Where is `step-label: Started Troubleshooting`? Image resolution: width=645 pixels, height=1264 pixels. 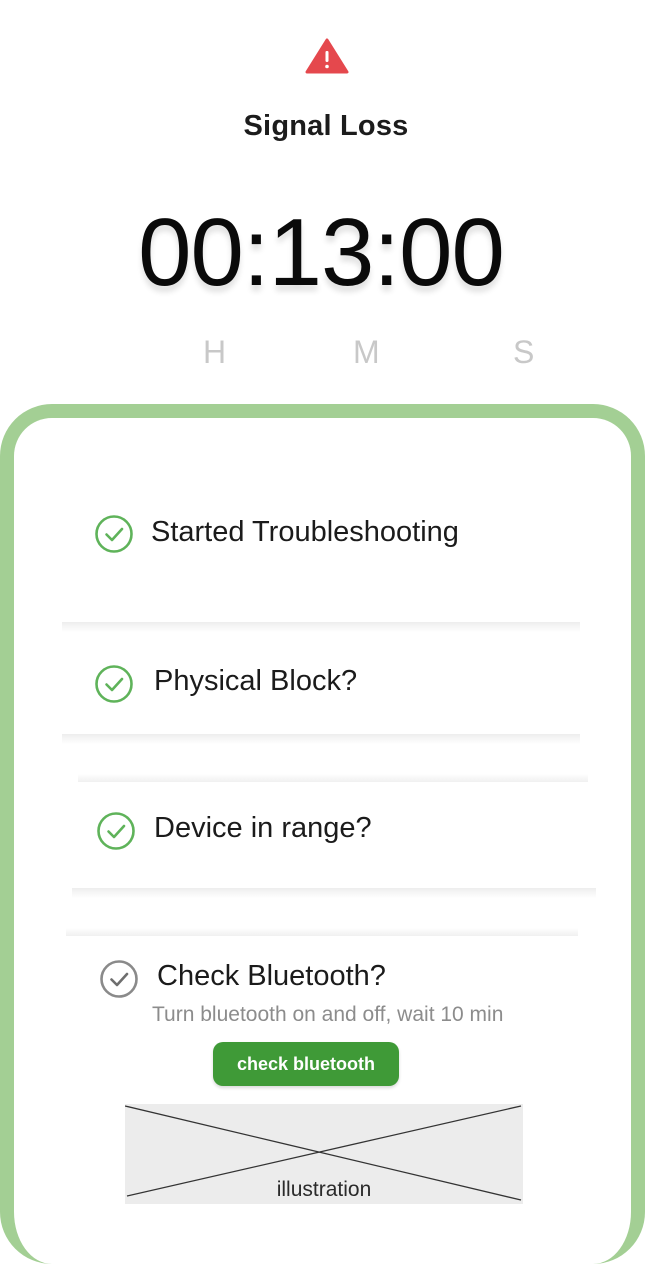
step-label: Started Troubleshooting is located at coordinates (305, 532).